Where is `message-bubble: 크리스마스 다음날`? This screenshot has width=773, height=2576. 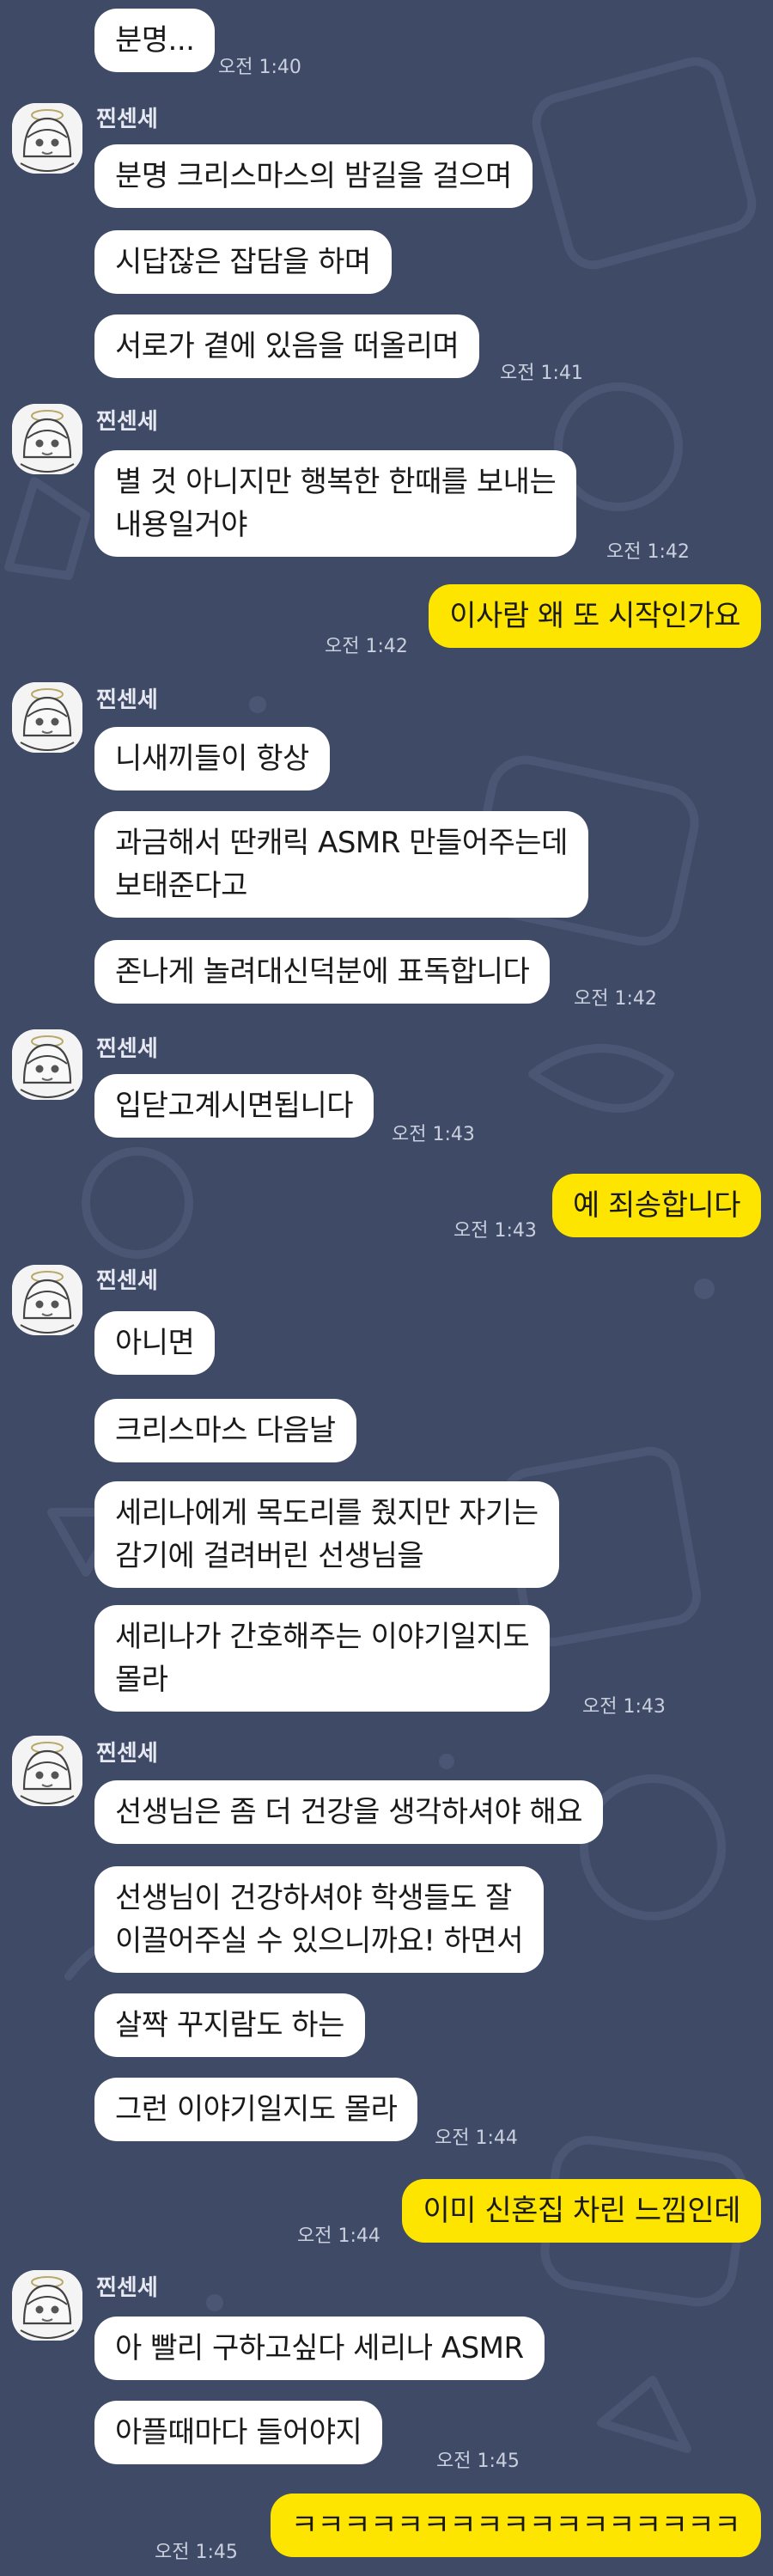
message-bubble: 크리스마스 다음날 is located at coordinates (225, 1430).